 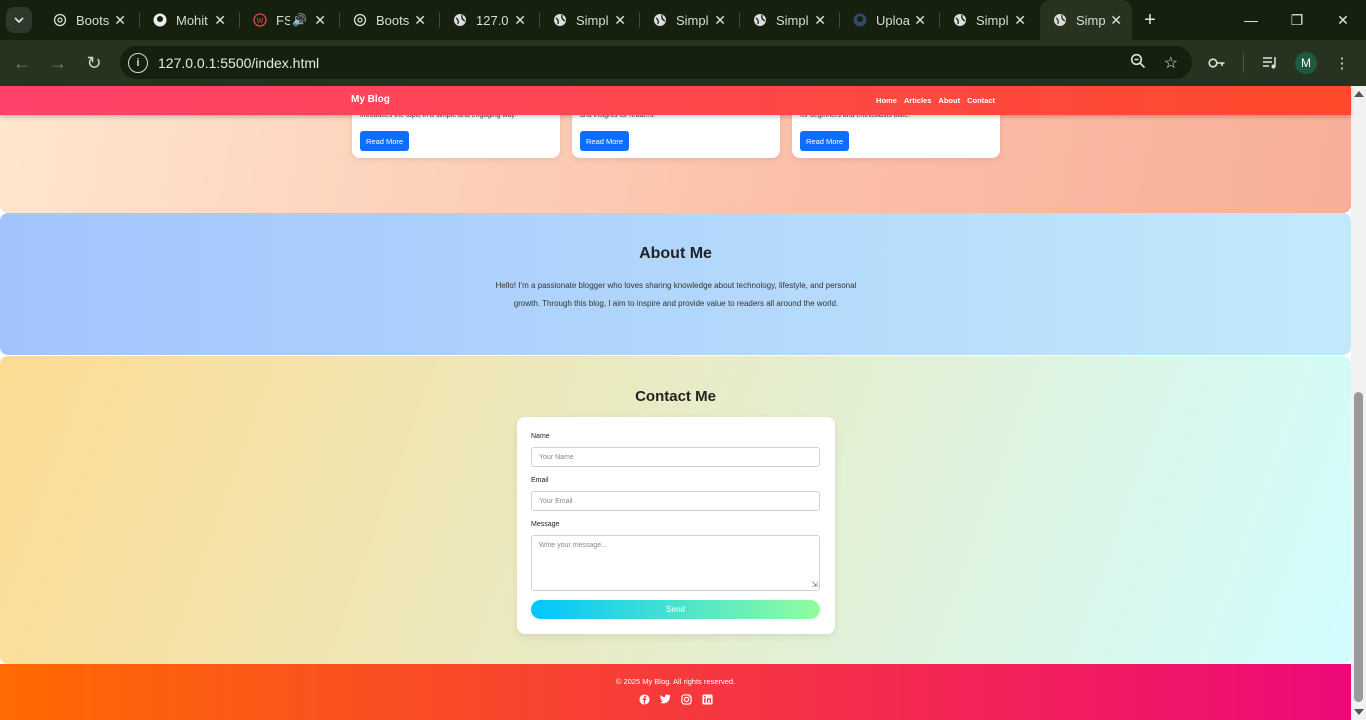 What do you see at coordinates (1217, 63) in the screenshot?
I see `password-key-icon` at bounding box center [1217, 63].